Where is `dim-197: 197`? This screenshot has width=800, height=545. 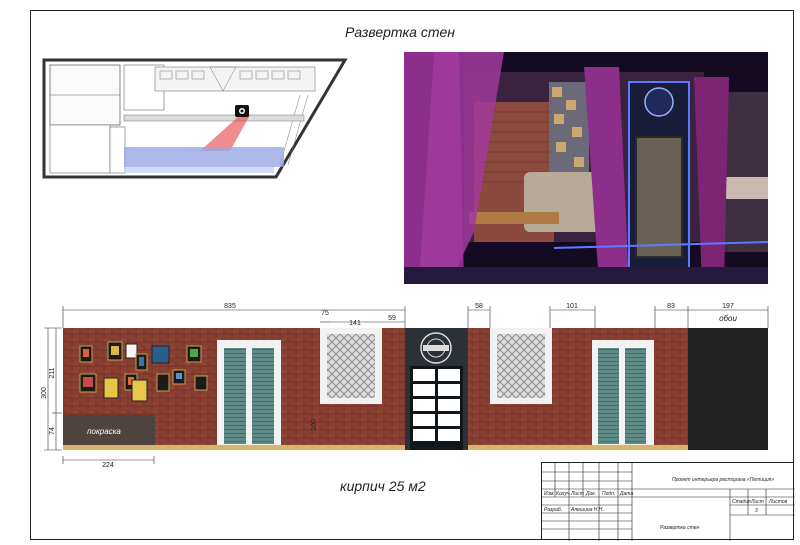
dim-197: 197 is located at coordinates (728, 306).